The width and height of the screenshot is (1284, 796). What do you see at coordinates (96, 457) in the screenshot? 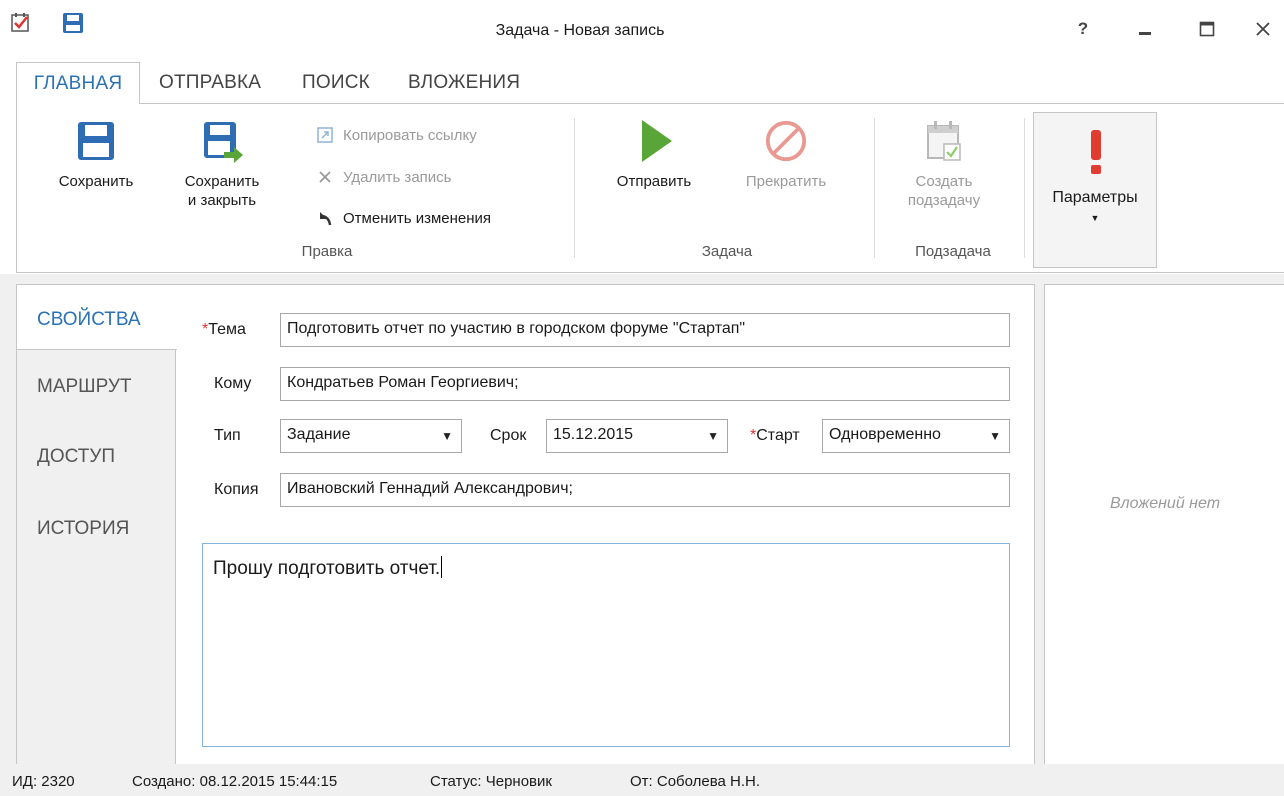
I see `tab-access: ДОСТУП` at bounding box center [96, 457].